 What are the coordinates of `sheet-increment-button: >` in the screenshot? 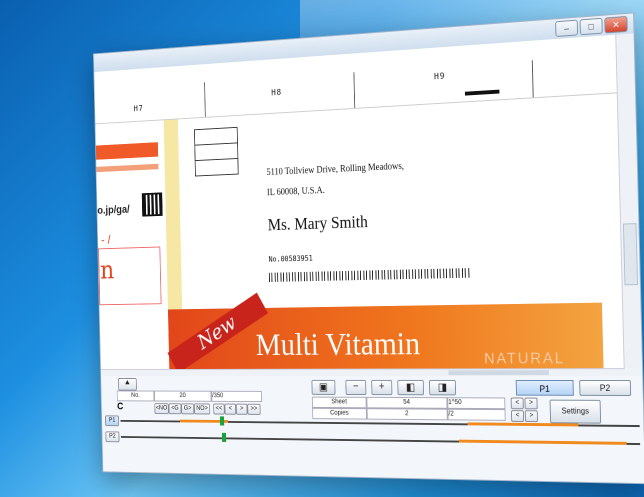 It's located at (531, 403).